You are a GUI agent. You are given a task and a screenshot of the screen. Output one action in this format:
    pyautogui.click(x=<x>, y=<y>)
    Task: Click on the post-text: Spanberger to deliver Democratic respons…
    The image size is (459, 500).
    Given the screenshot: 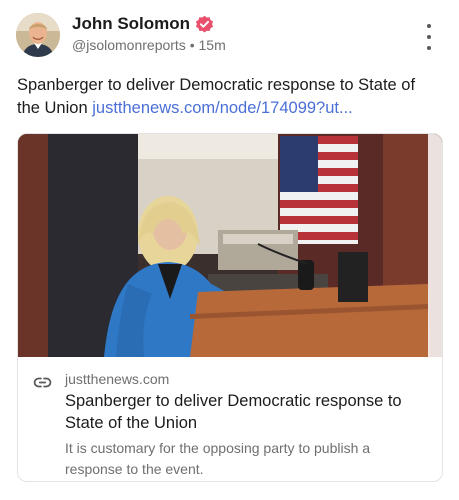 What is the action you would take?
    pyautogui.click(x=222, y=97)
    